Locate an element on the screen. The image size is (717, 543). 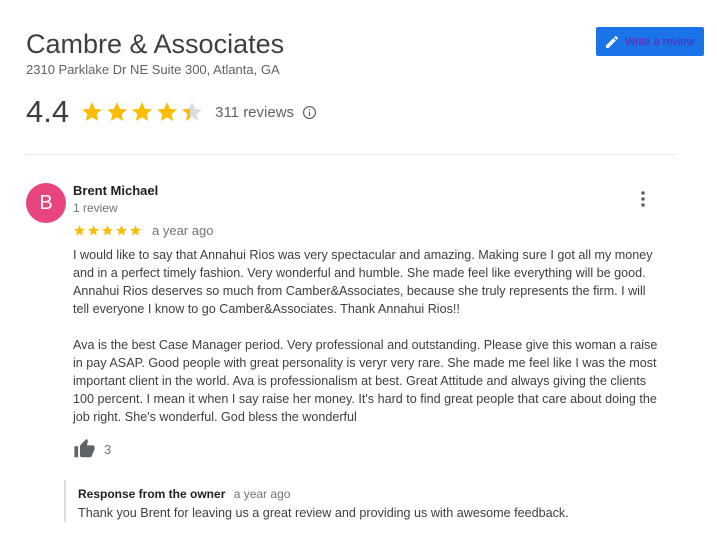
info-icon is located at coordinates (309, 112).